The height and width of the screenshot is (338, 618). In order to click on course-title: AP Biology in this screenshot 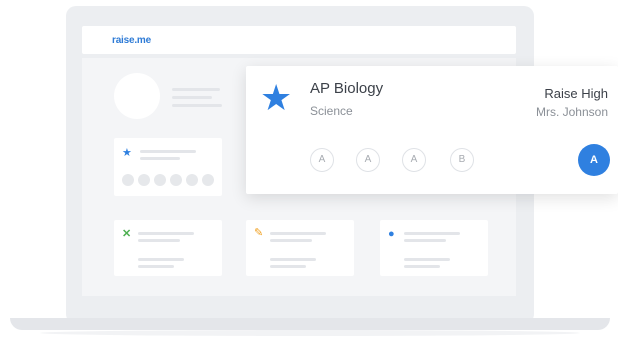, I will do `click(347, 88)`.